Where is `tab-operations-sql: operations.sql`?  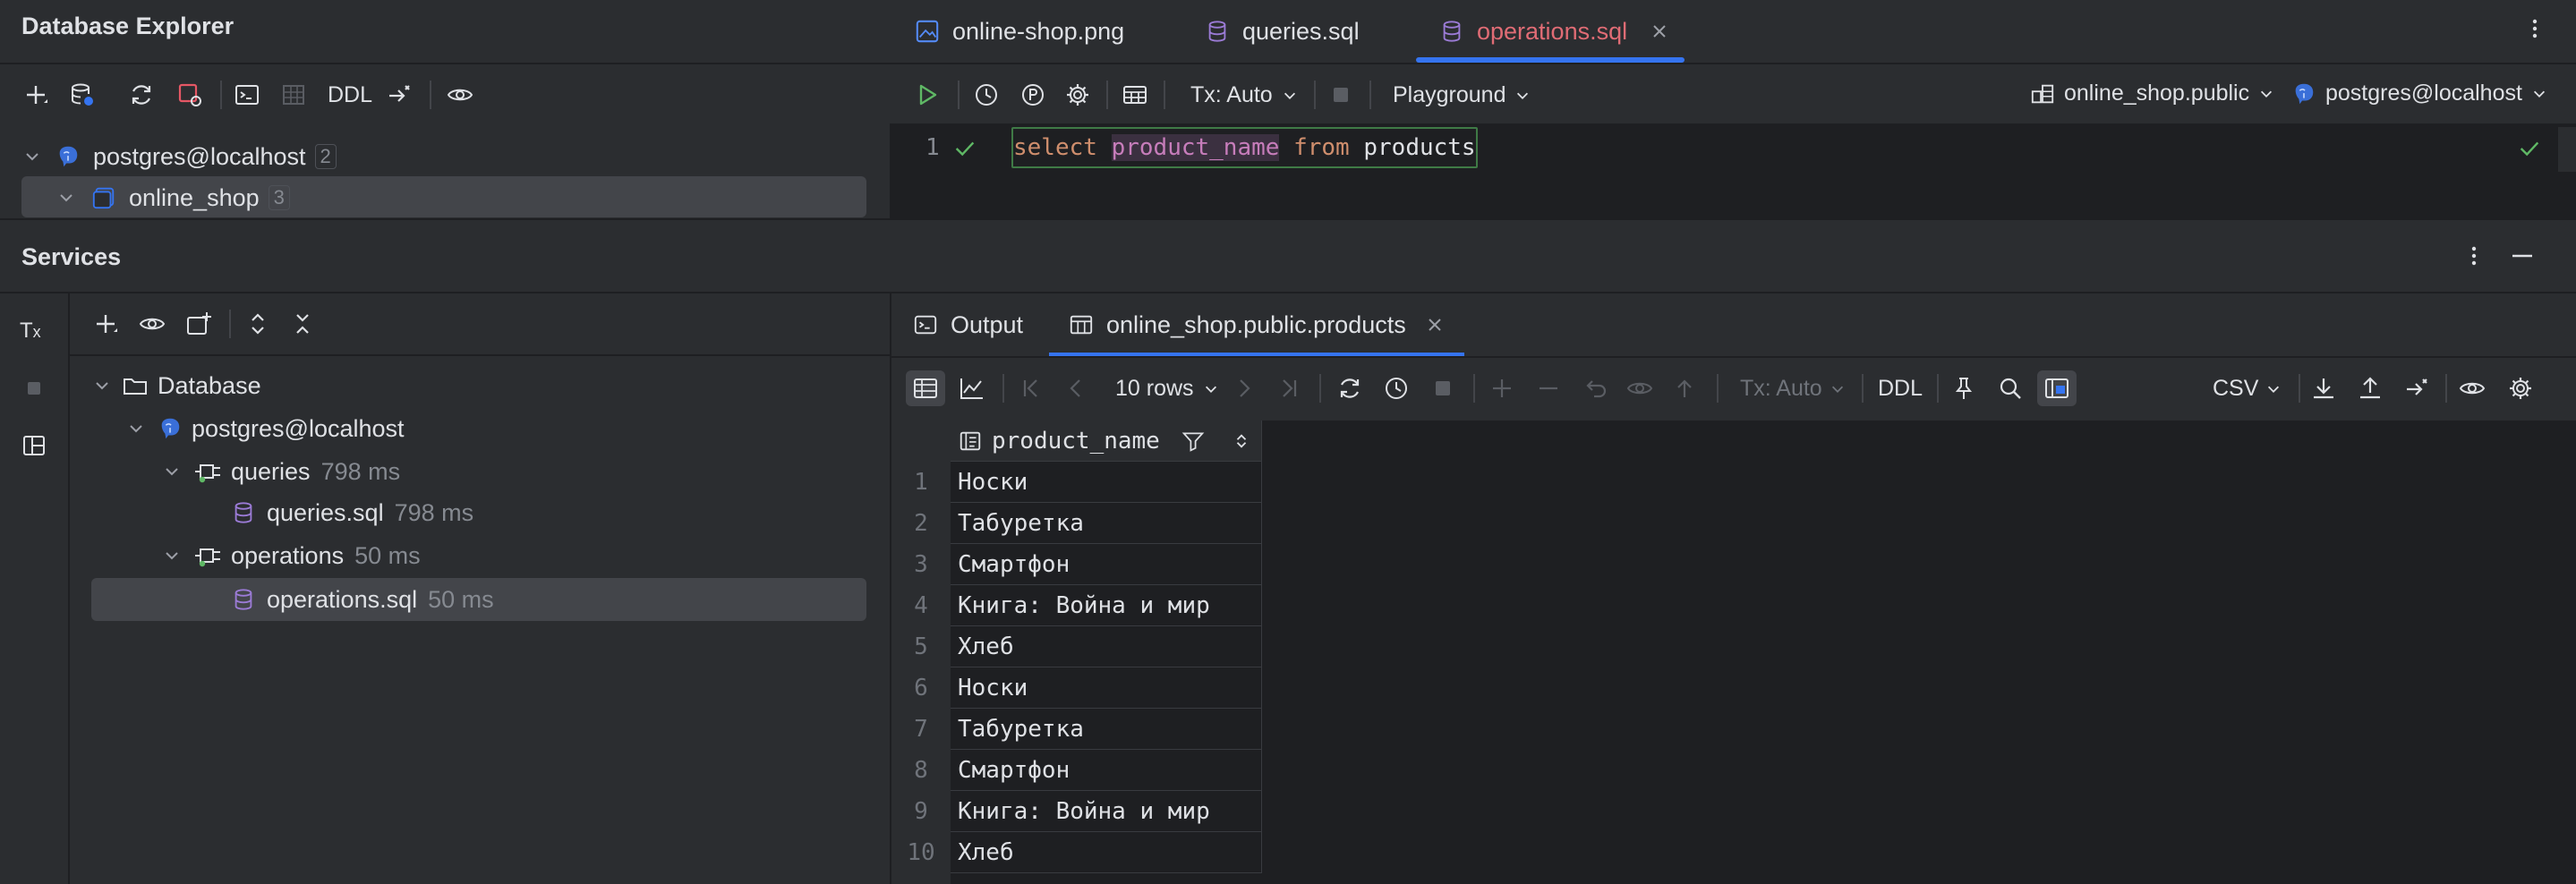
tab-operations-sql: operations.sql is located at coordinates (1553, 31).